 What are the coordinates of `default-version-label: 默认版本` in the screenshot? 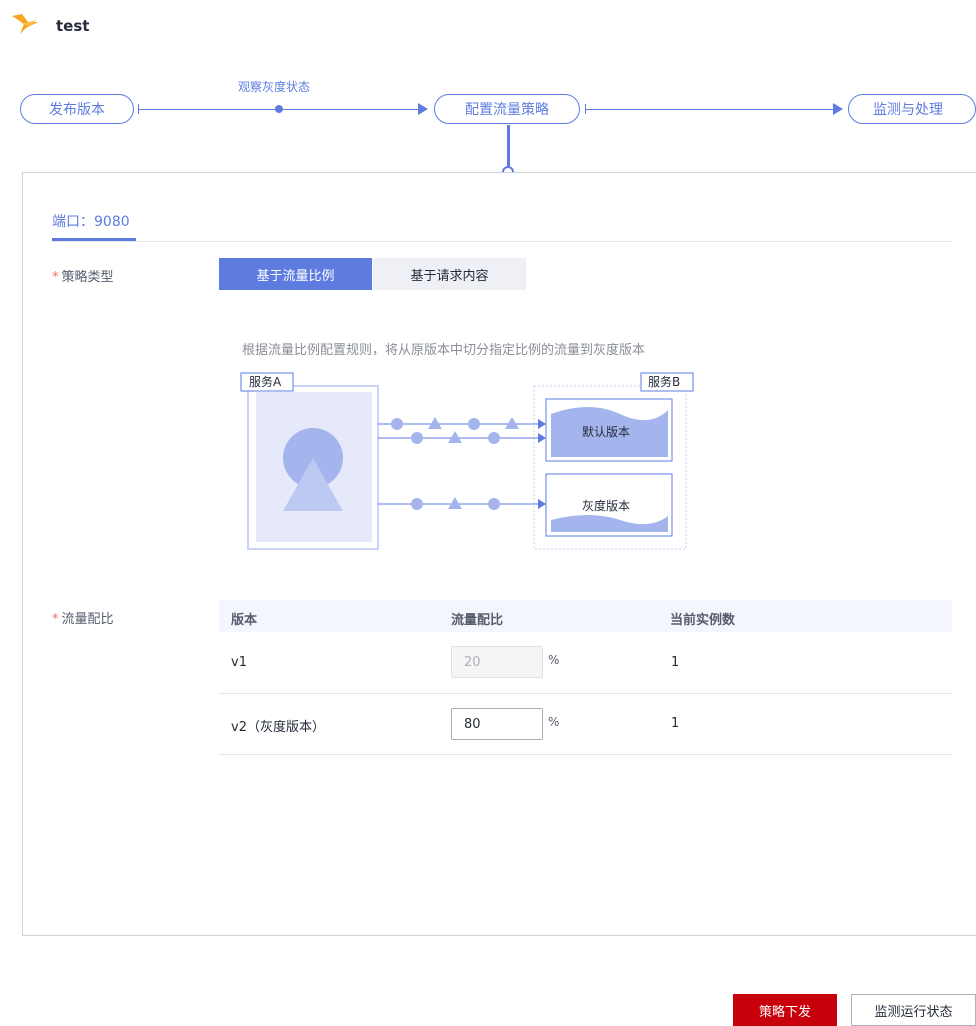 It's located at (606, 431).